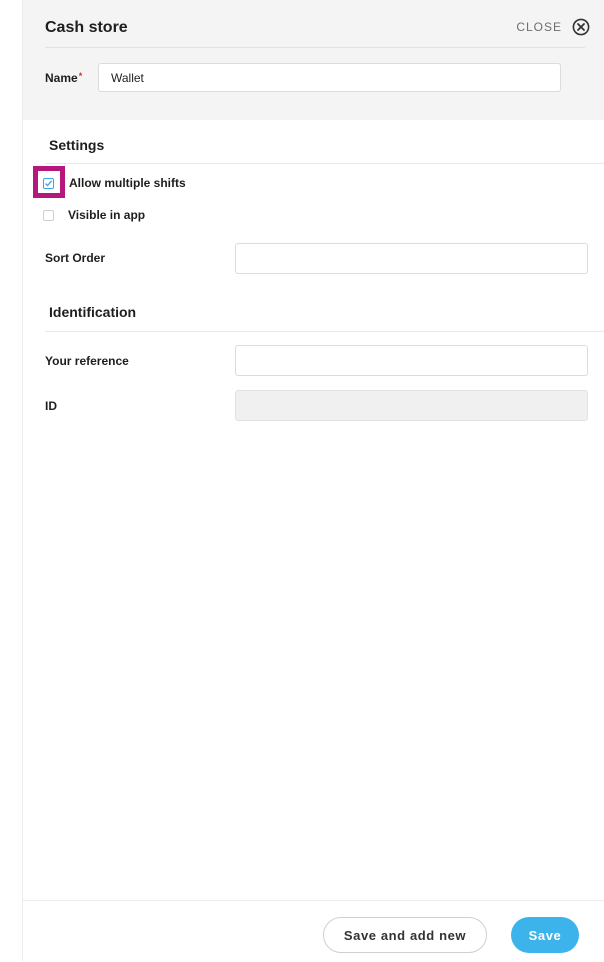 The width and height of the screenshot is (604, 962). What do you see at coordinates (545, 935) in the screenshot?
I see `save-button: Save` at bounding box center [545, 935].